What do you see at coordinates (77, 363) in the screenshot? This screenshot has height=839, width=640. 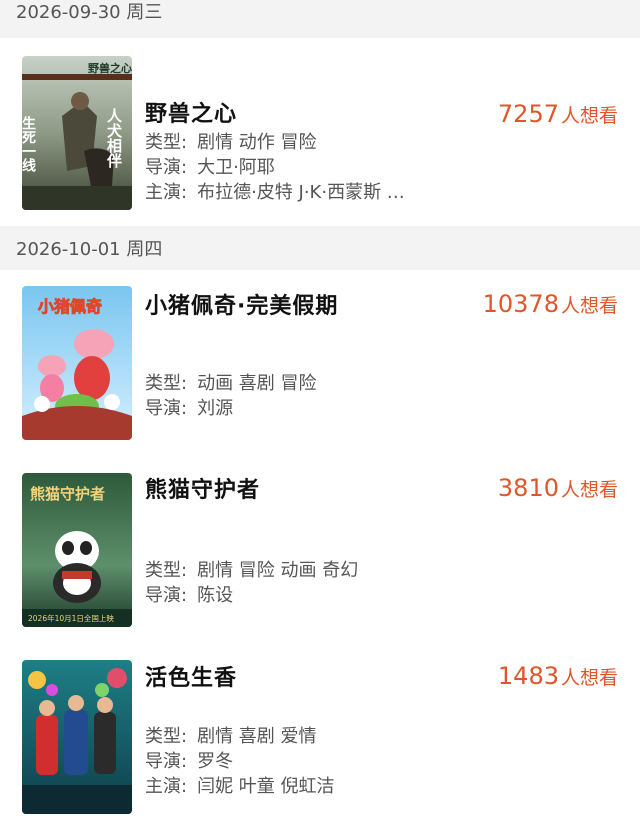 I see `movie-poster: 小猪佩奇` at bounding box center [77, 363].